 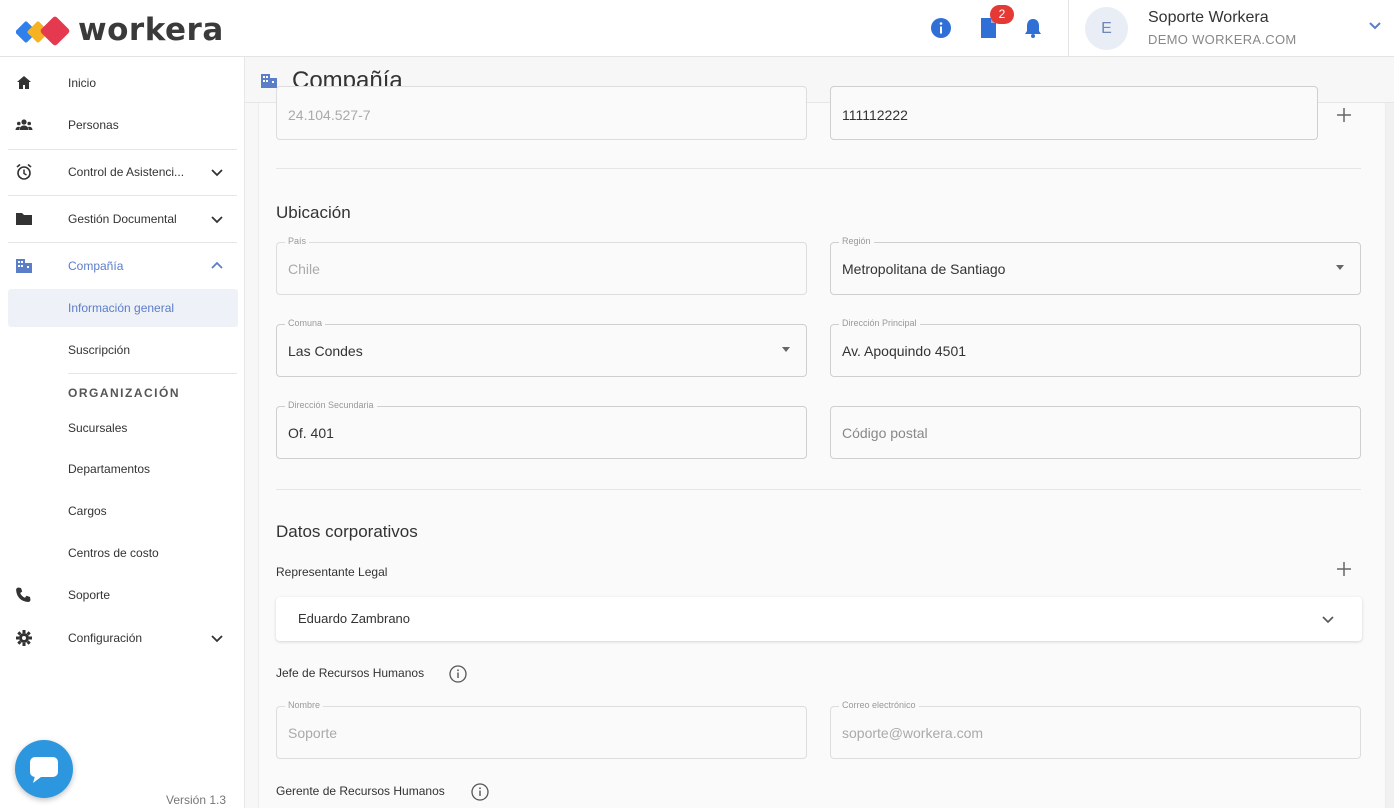 What do you see at coordinates (1095, 265) in the screenshot?
I see `region-select: Región Metropolitana de Santiago` at bounding box center [1095, 265].